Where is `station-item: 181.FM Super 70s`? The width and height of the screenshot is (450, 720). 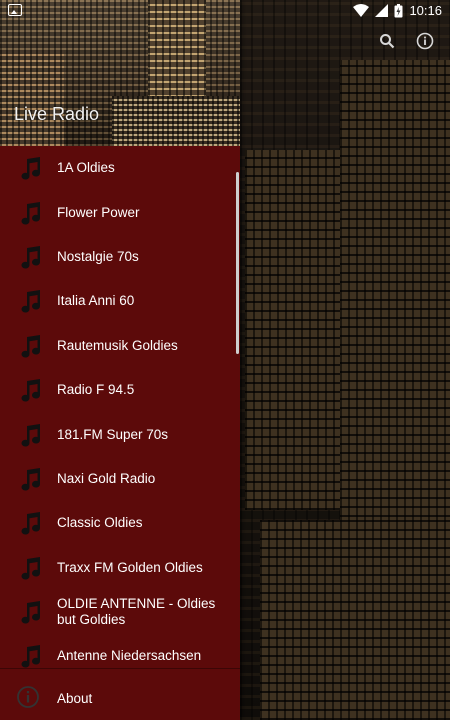 station-item: 181.FM Super 70s is located at coordinates (120, 434).